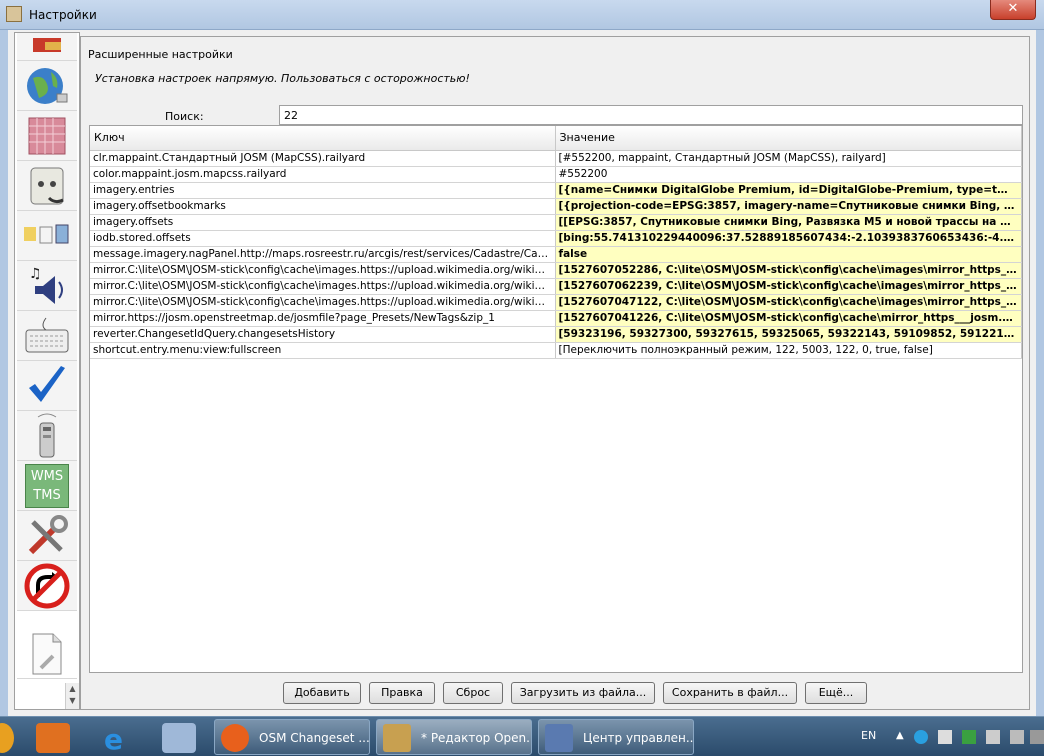 This screenshot has width=1044, height=756. I want to click on volume-icon, so click(993, 737).